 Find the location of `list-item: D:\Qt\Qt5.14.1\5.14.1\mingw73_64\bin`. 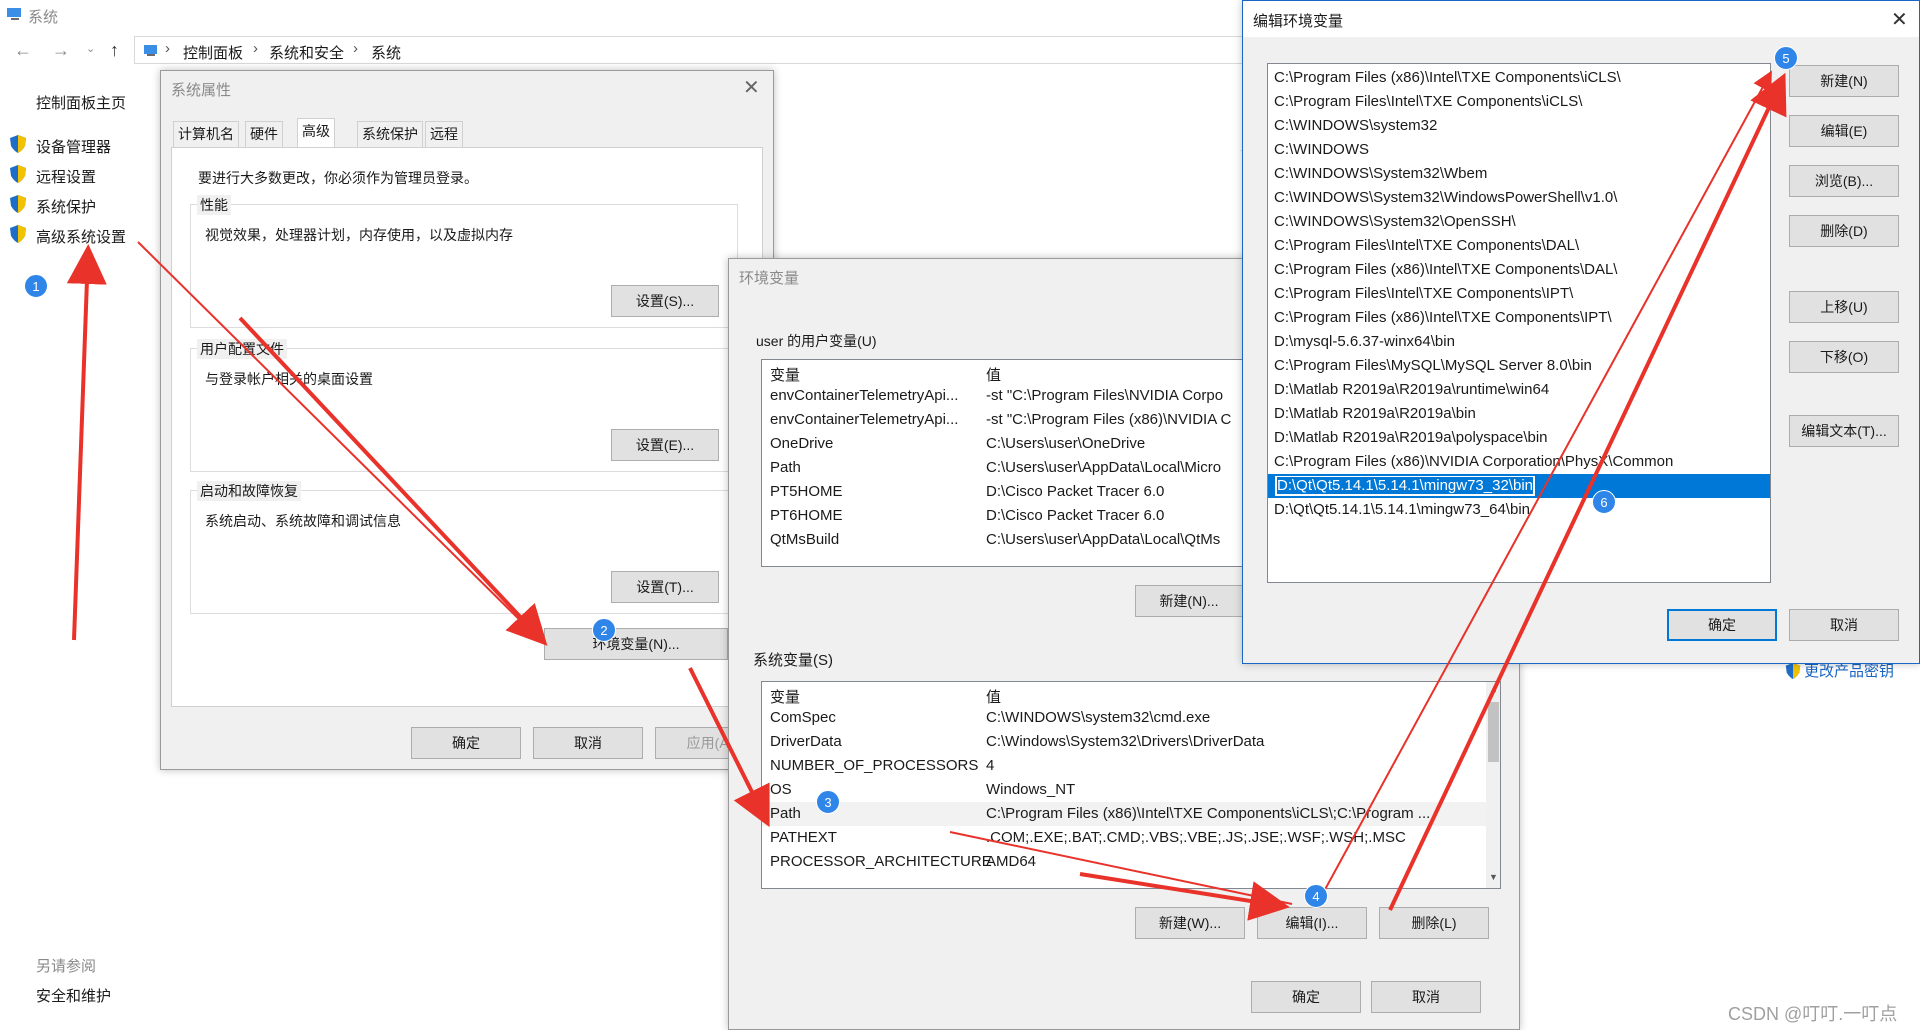

list-item: D:\Qt\Qt5.14.1\5.14.1\mingw73_64\bin is located at coordinates (1519, 510).